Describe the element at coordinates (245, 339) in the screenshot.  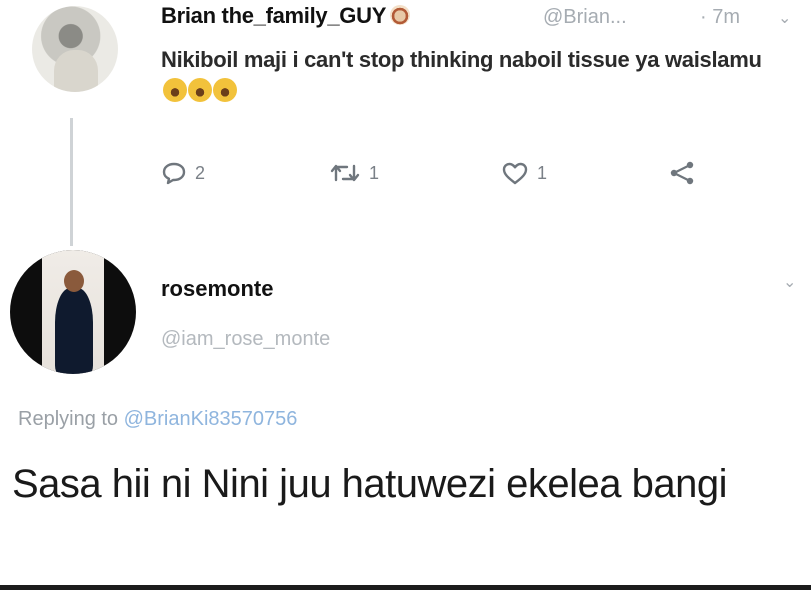
I see `user-handle: @iam_rose_monte` at that location.